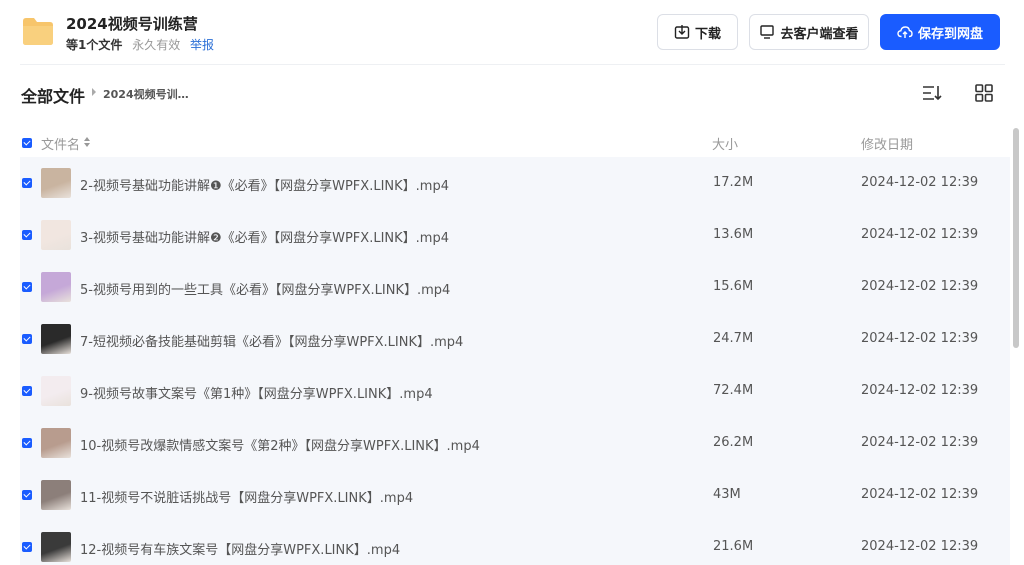  I want to click on file-name: 7-短视频必备技能基础剪辑《必看》【网盘分享WPFX.LINK】.mp4, so click(271, 340).